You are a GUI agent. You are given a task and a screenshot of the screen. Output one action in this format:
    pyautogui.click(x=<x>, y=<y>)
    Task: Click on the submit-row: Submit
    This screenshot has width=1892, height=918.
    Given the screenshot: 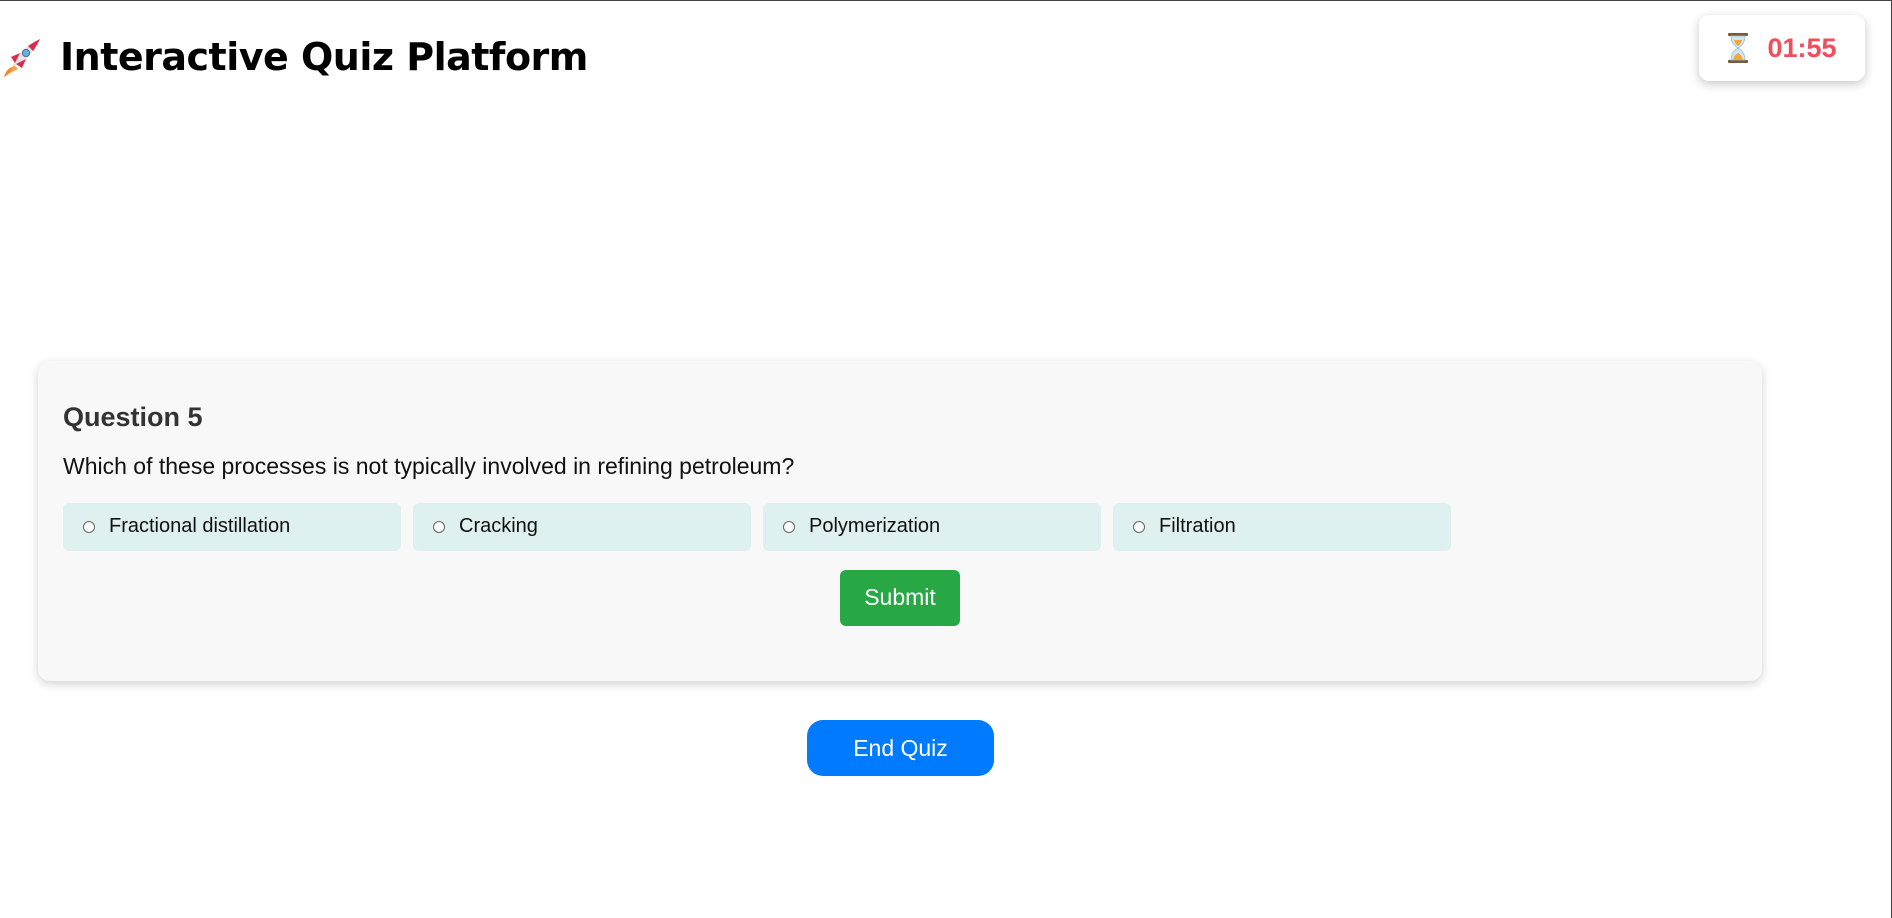 What is the action you would take?
    pyautogui.click(x=900, y=597)
    